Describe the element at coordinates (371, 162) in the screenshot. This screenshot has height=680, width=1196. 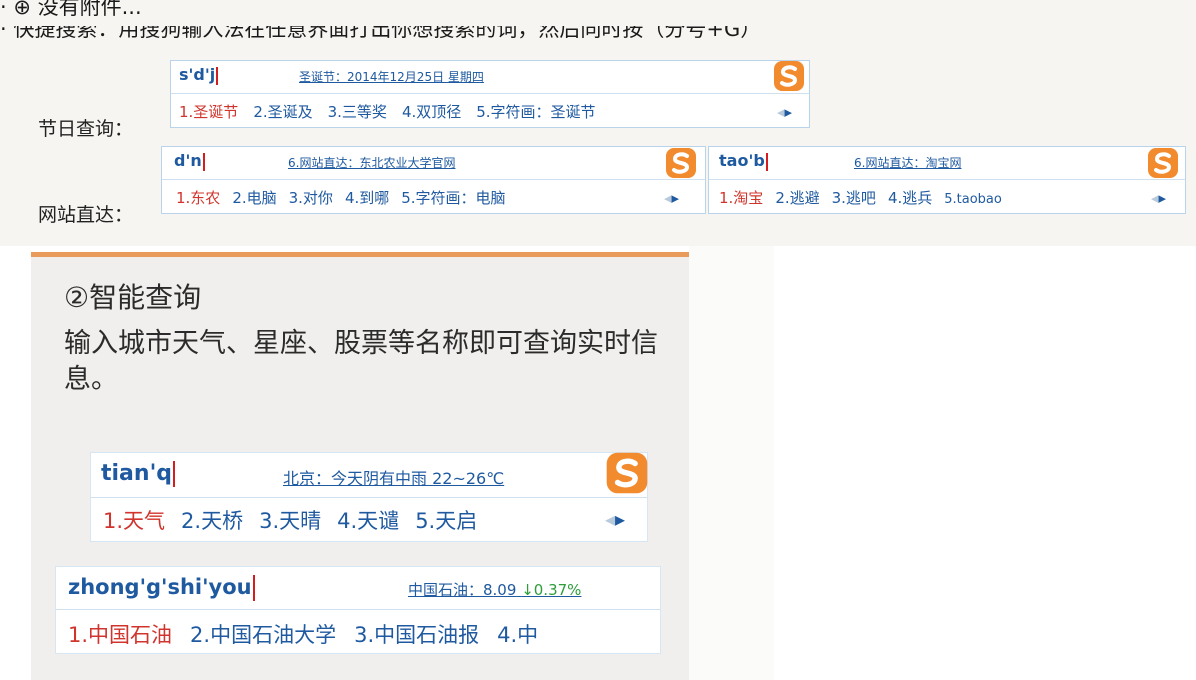
I see `ime-smart-hint: 6.网站直达：东北农业大学官网` at that location.